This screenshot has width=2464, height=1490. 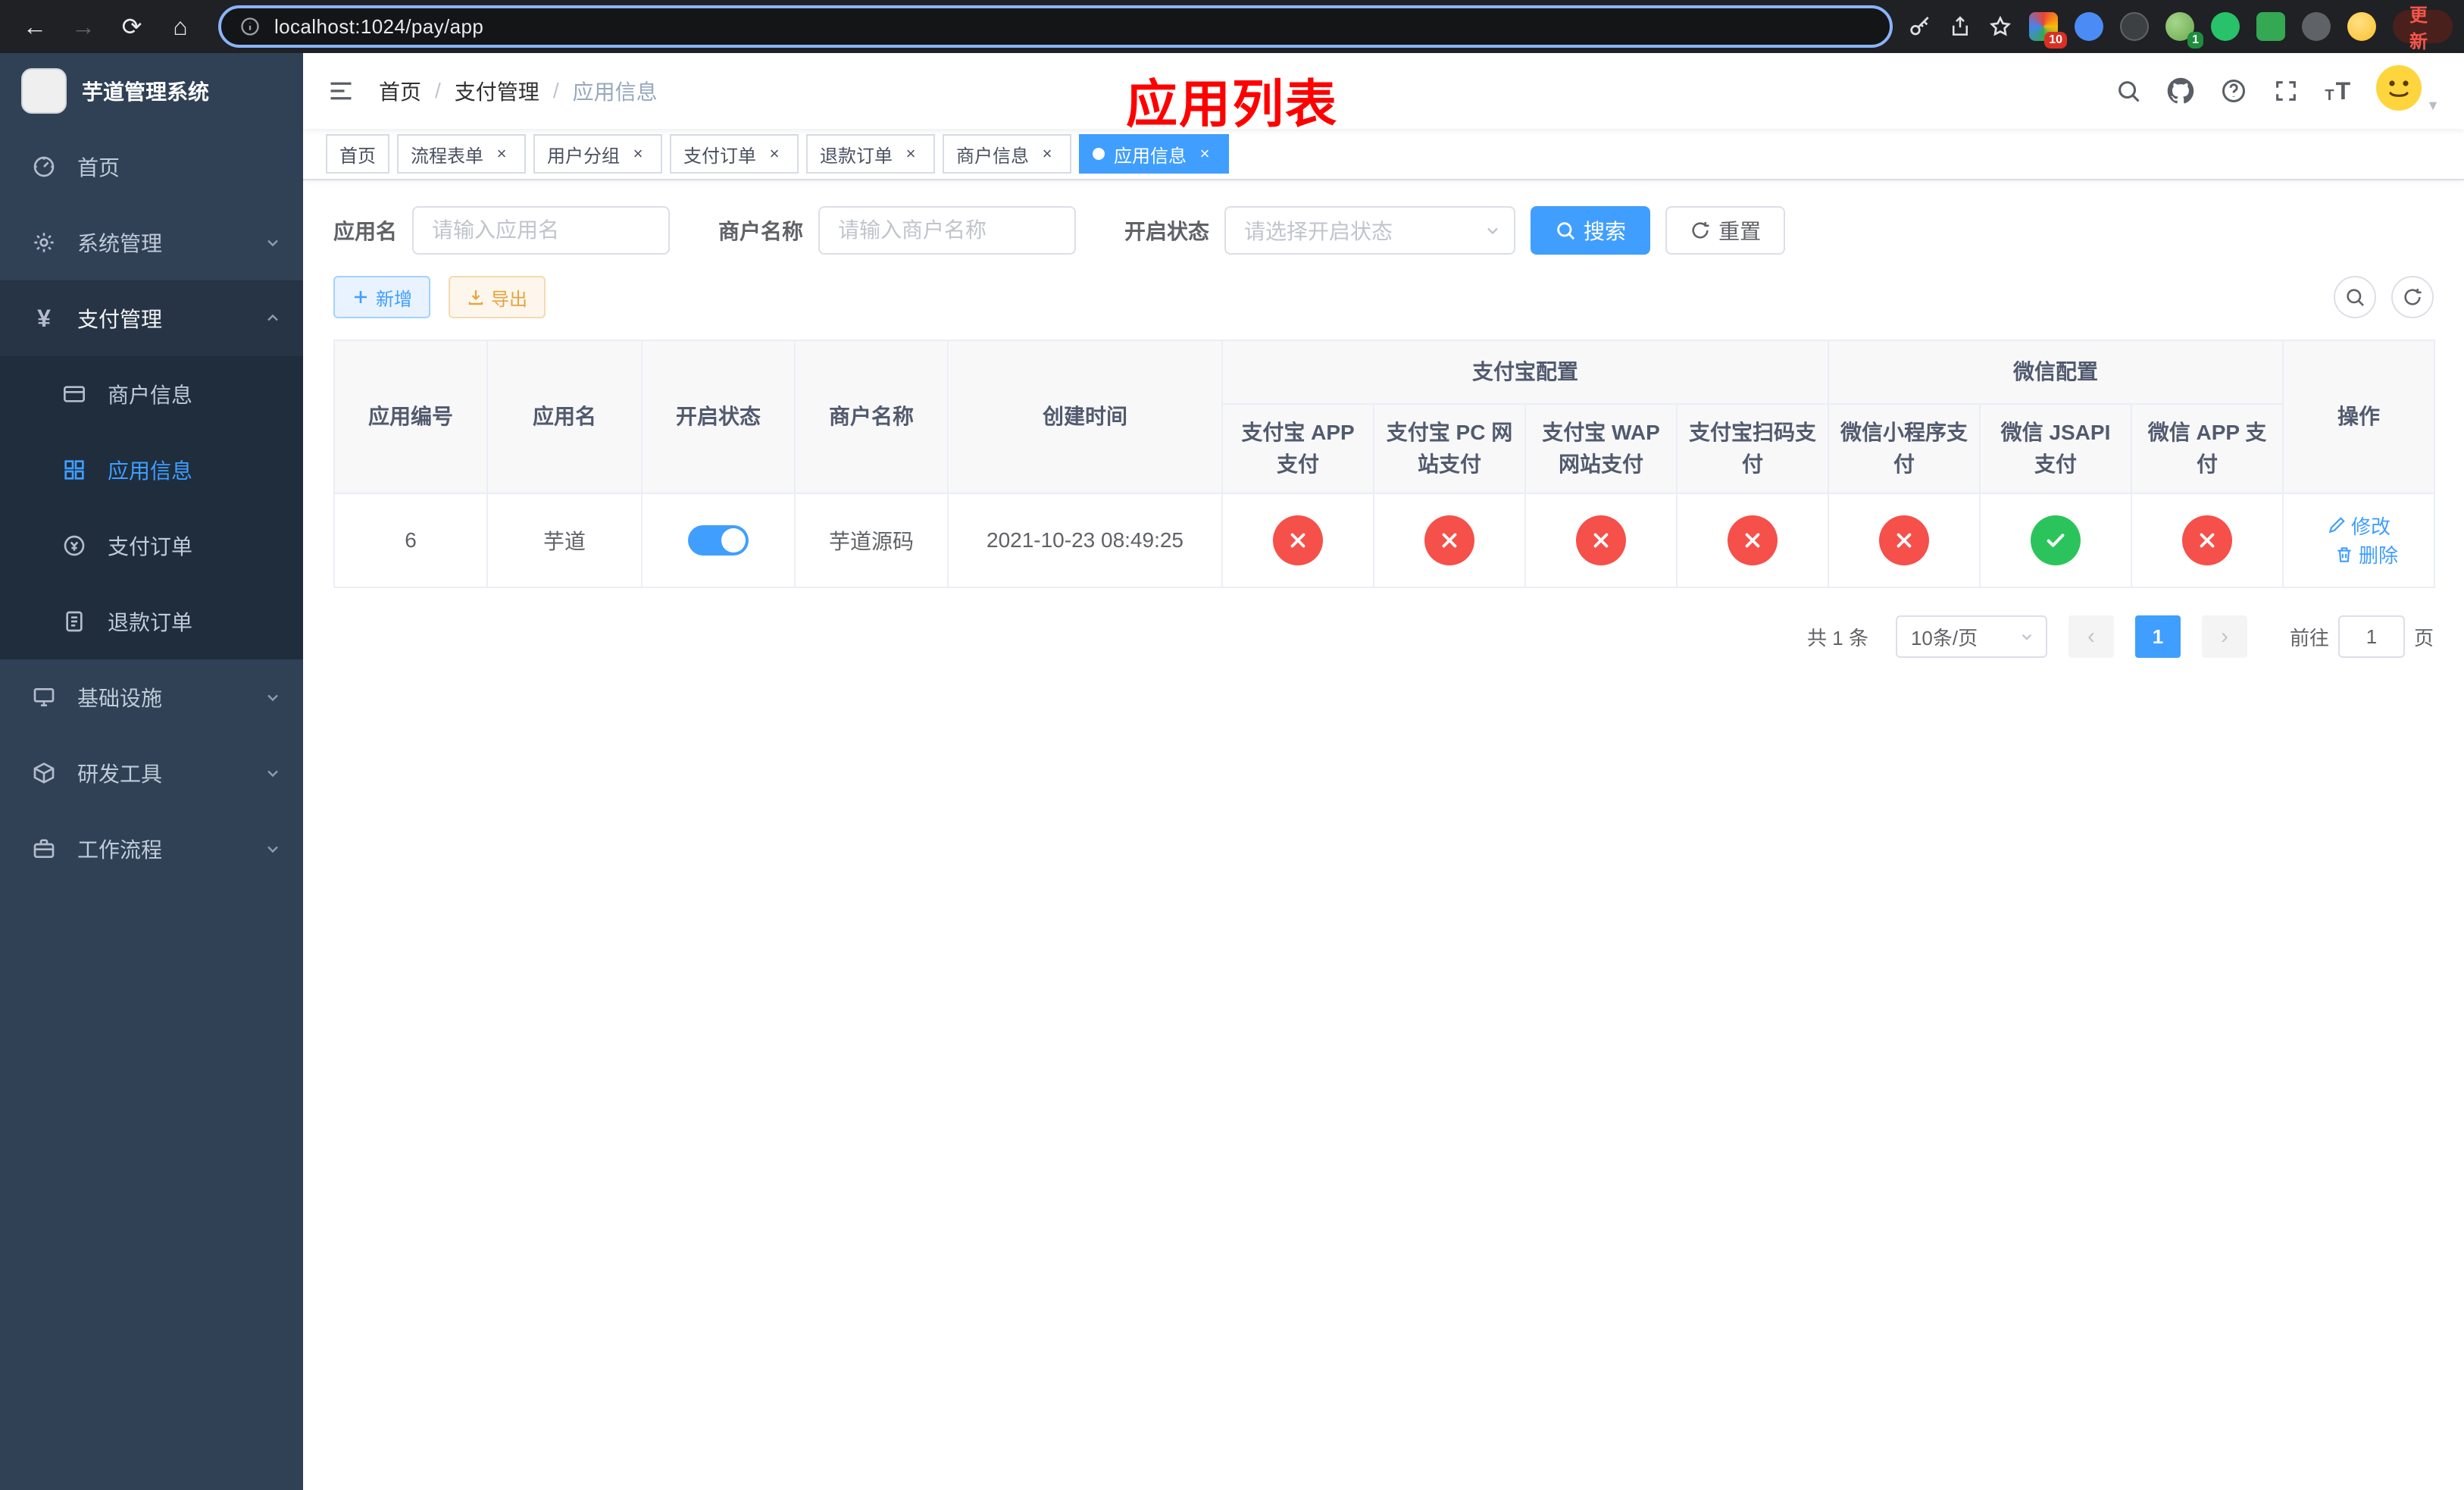 I want to click on tab-label: 商户信息, so click(x=992, y=156).